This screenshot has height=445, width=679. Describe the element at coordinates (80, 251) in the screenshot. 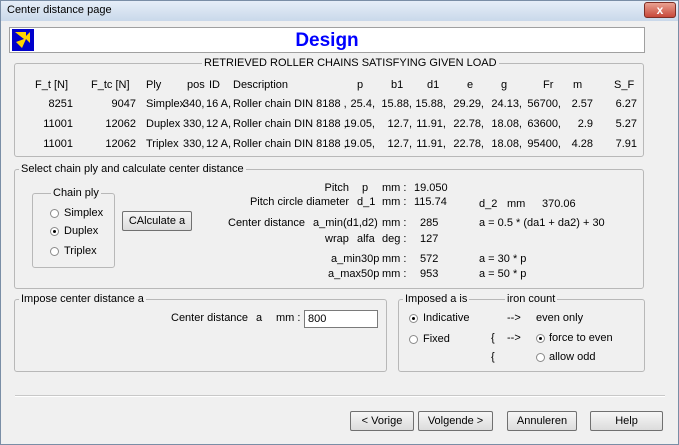

I see `ply-triplex-label: Triplex` at that location.